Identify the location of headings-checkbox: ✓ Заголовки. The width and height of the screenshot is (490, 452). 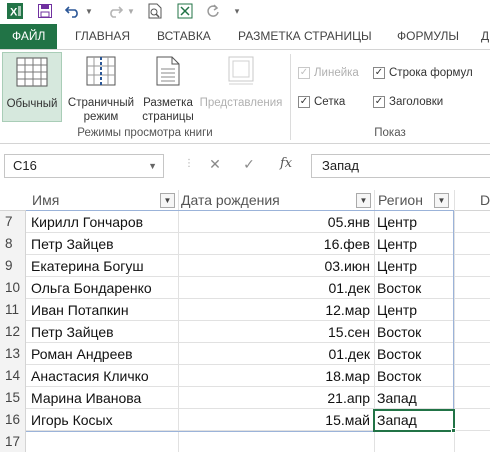
(408, 102).